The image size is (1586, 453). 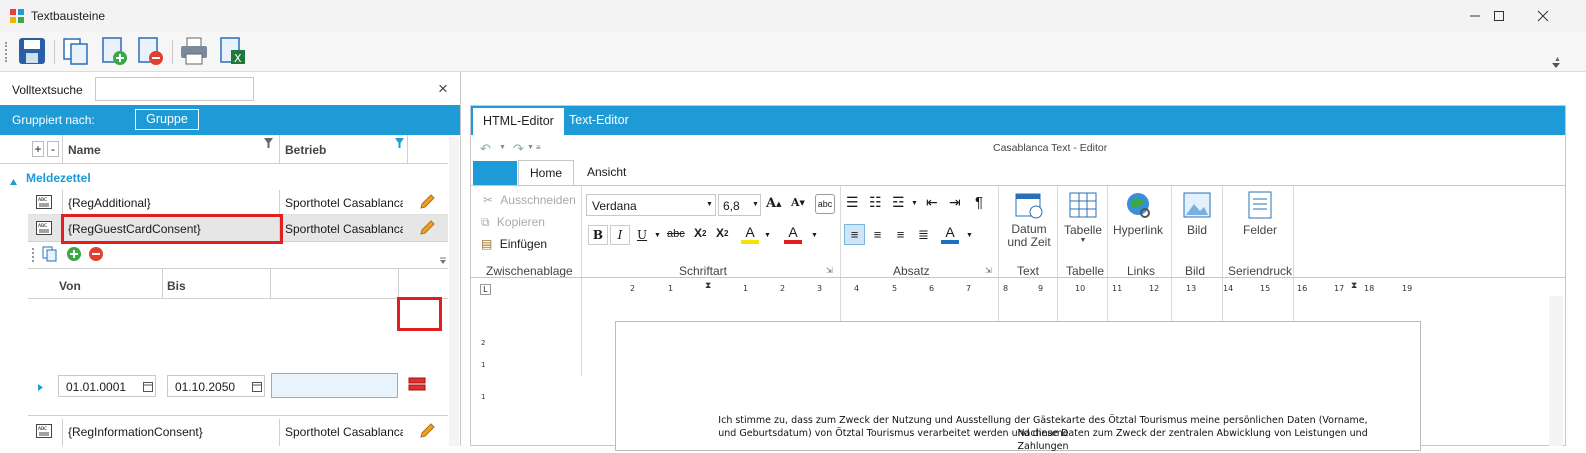 I want to click on date-to-field: 01.10.2050, so click(x=216, y=386).